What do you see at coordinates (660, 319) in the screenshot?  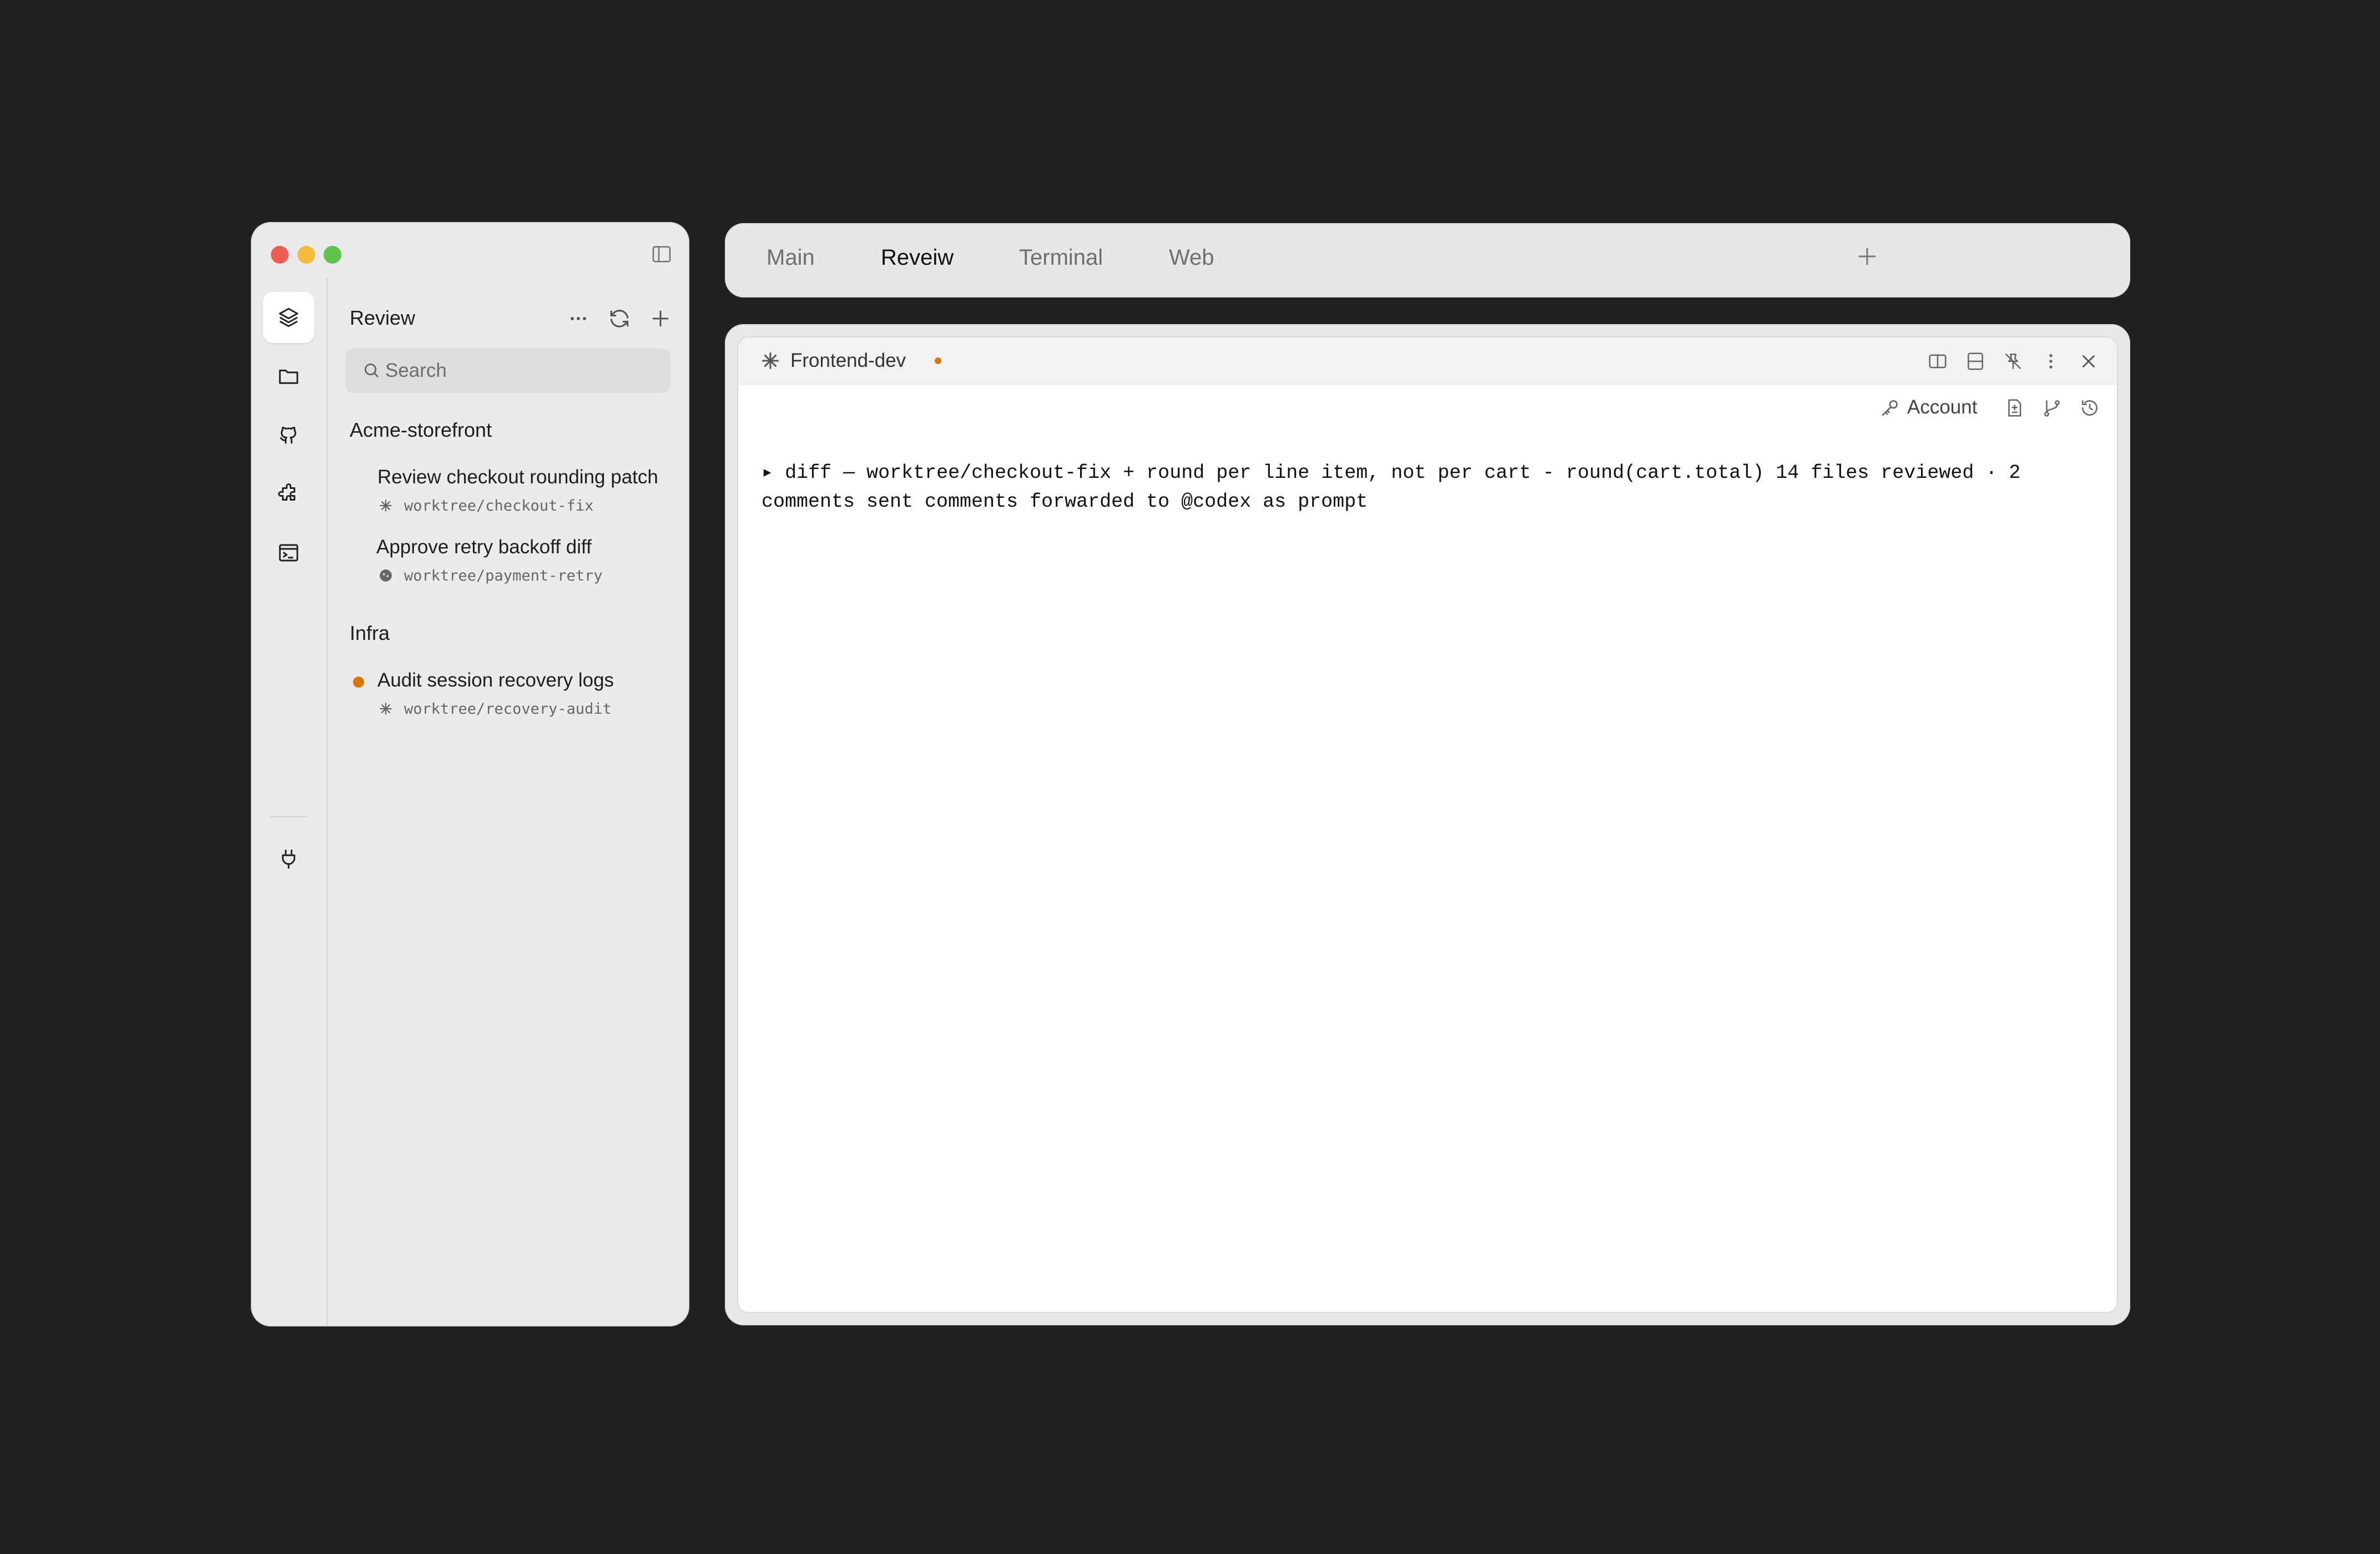 I see `add-icon` at bounding box center [660, 319].